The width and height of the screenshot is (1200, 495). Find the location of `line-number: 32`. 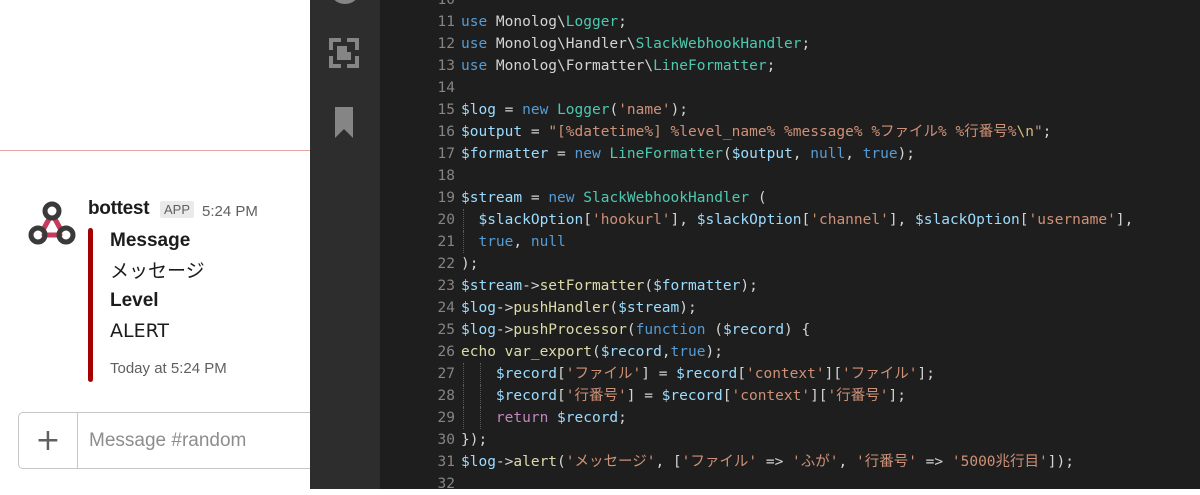

line-number: 32 is located at coordinates (446, 484).